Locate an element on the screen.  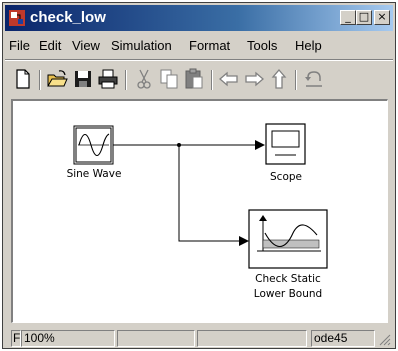
check-block-label-line2: Lower Bound is located at coordinates (288, 294).